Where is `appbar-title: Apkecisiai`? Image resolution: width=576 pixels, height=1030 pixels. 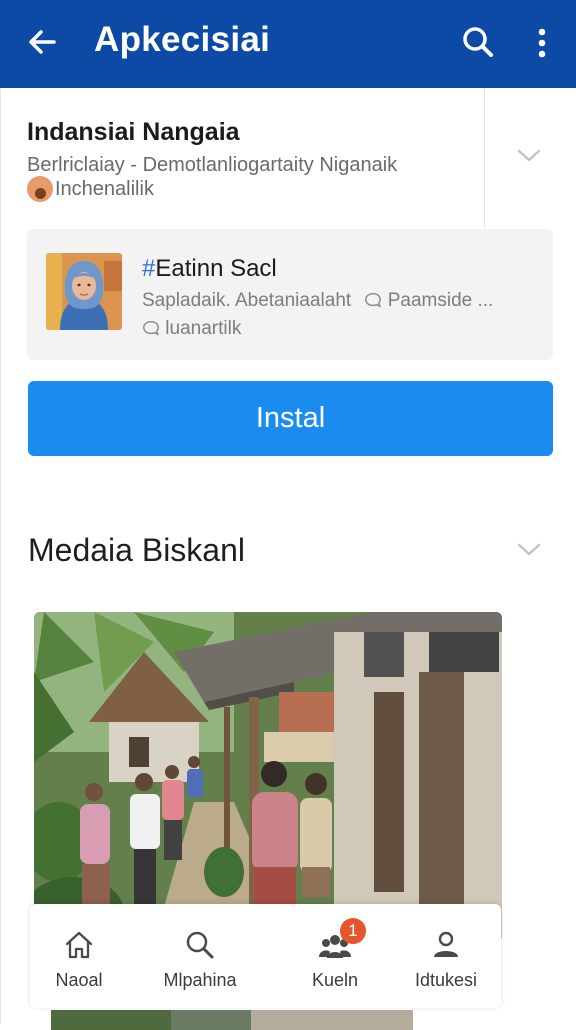 appbar-title: Apkecisiai is located at coordinates (182, 39).